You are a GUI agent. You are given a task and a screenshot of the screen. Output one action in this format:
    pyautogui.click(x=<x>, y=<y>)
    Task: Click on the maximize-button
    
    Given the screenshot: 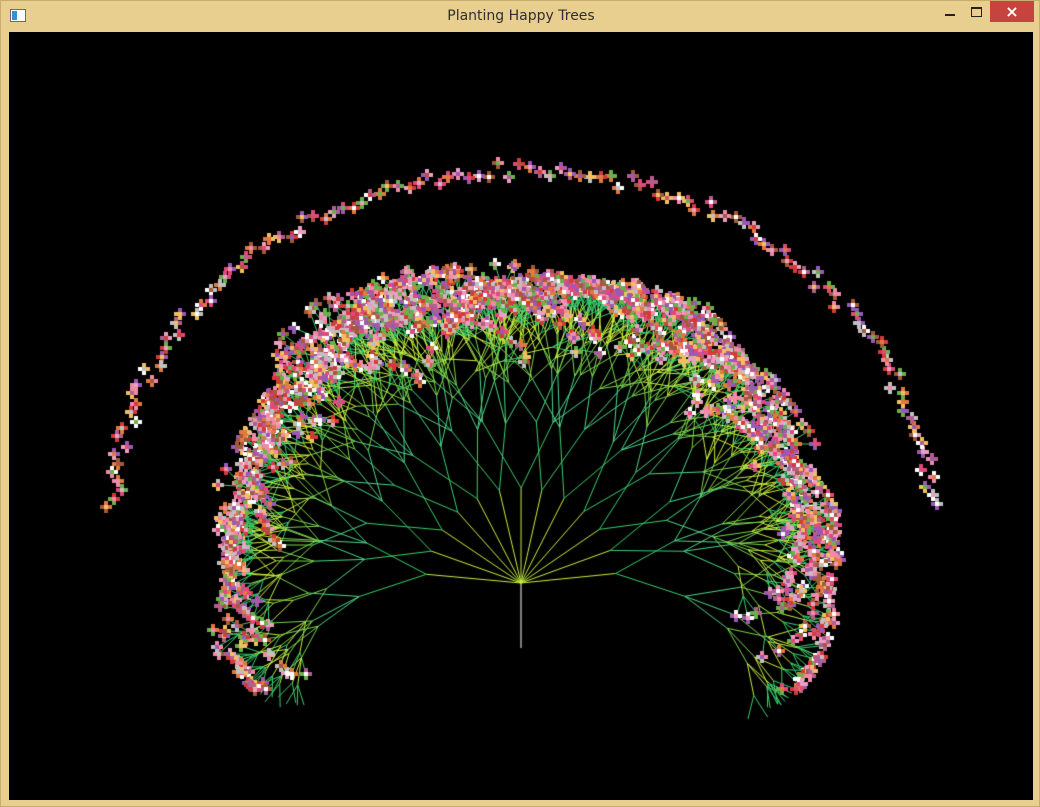 What is the action you would take?
    pyautogui.click(x=976, y=11)
    